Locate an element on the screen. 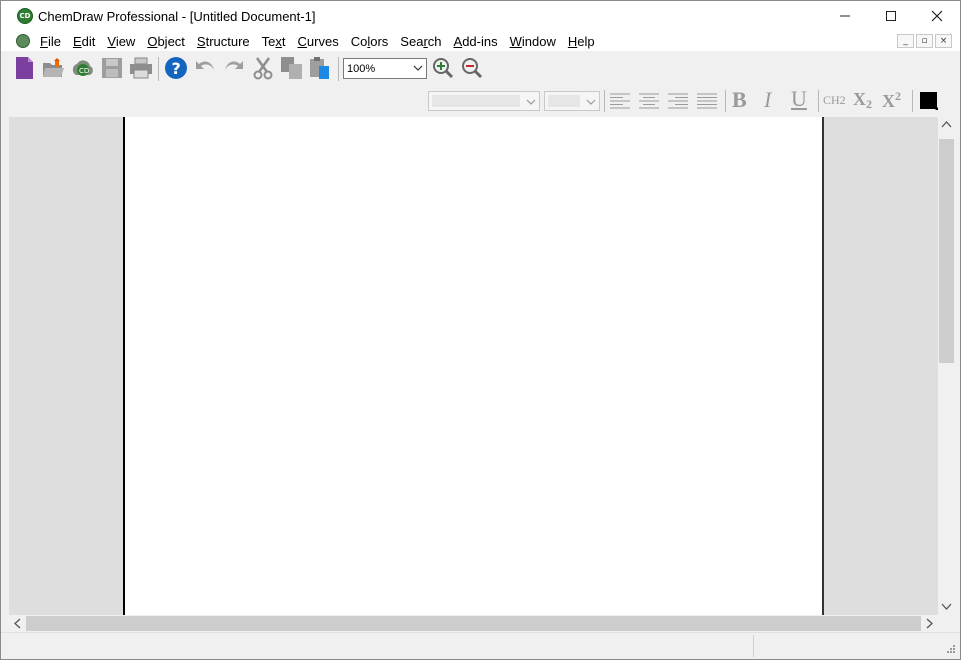  scroll-right-icon is located at coordinates (929, 625).